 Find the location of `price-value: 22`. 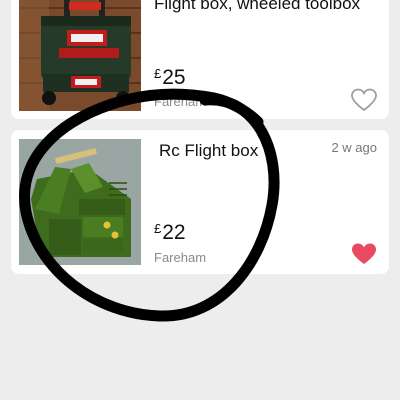

price-value: 22 is located at coordinates (174, 232).